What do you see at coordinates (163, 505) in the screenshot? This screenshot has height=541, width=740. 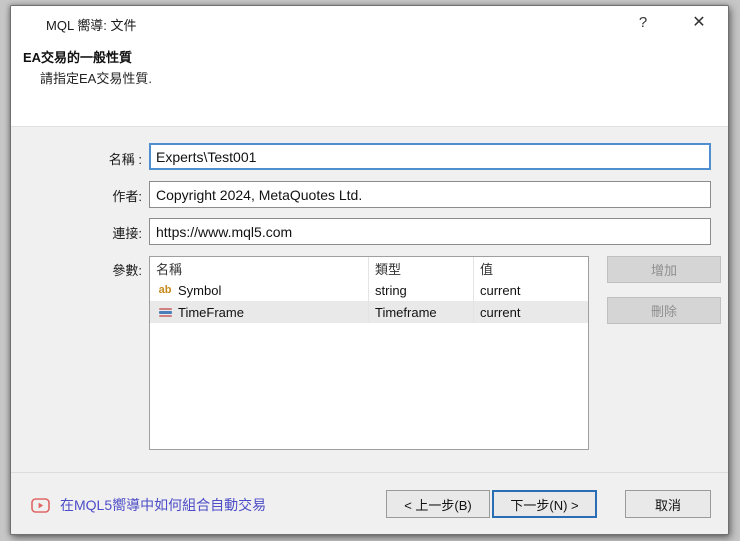 I see `video-link-text: 在MQL5嚮導中如何組合自動交易` at bounding box center [163, 505].